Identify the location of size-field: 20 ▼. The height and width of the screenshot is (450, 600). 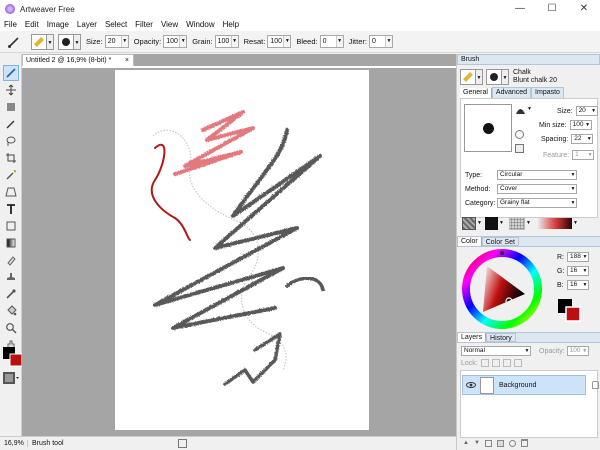
(116, 41).